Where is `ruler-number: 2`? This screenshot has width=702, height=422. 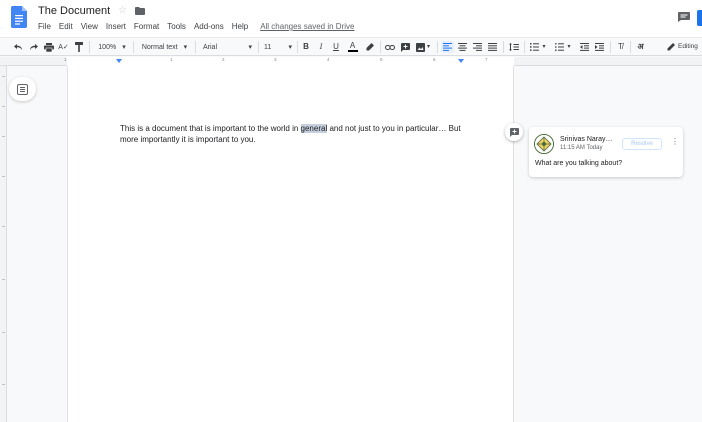
ruler-number: 2 is located at coordinates (223, 59).